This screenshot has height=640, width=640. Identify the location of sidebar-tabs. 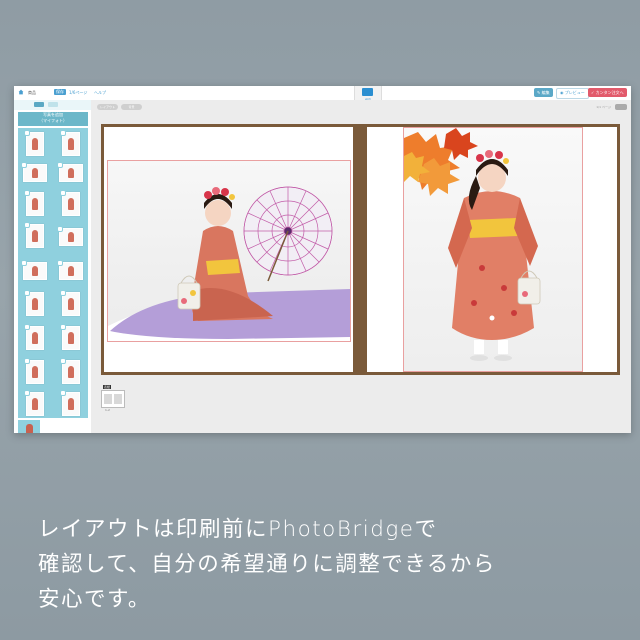
(52, 105).